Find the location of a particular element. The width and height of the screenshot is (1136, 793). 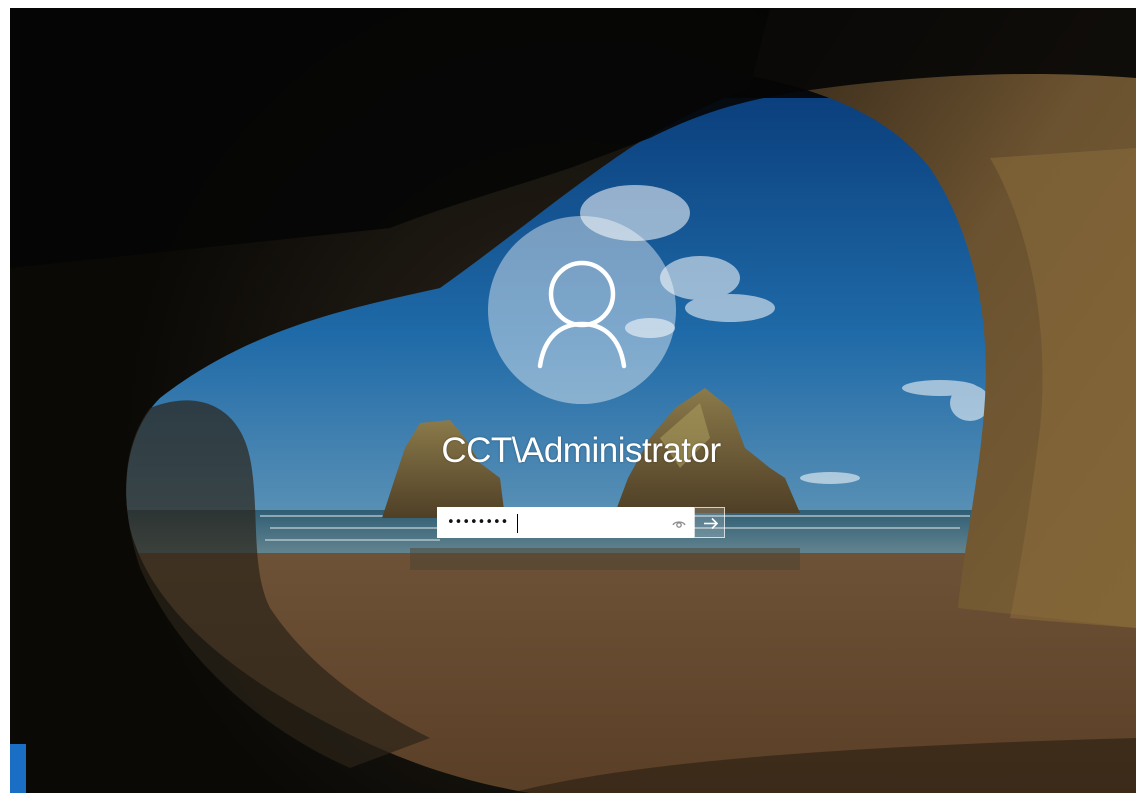

user-avatar is located at coordinates (582, 310).